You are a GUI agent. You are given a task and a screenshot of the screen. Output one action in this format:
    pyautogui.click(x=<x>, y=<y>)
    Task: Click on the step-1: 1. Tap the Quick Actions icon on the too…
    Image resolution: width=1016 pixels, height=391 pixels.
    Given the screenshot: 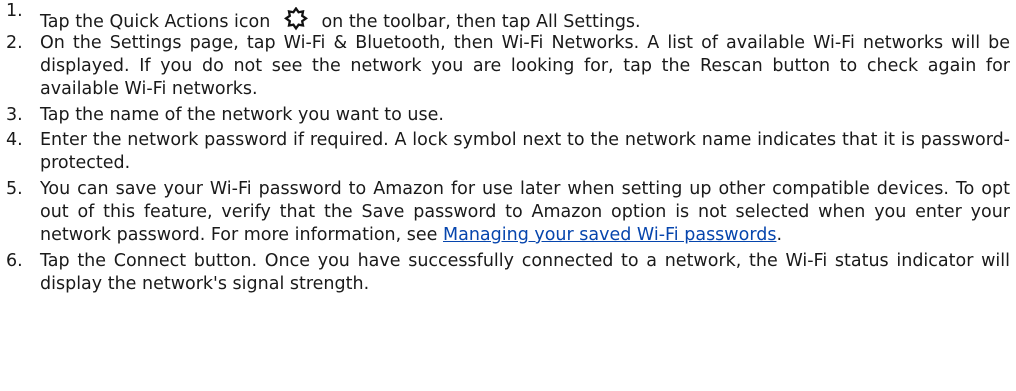 What is the action you would take?
    pyautogui.click(x=508, y=16)
    